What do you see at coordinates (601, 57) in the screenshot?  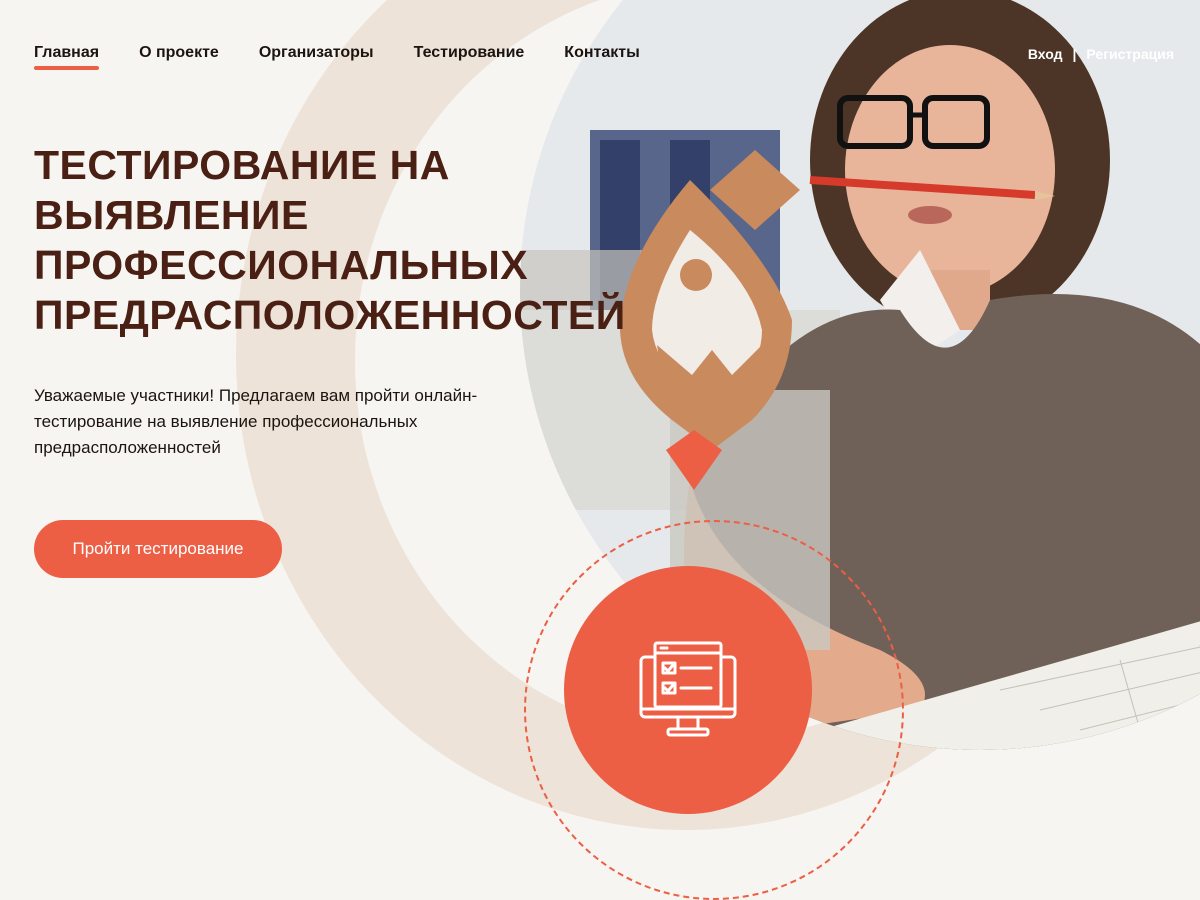 I see `nav-item-contacts: Контакты` at bounding box center [601, 57].